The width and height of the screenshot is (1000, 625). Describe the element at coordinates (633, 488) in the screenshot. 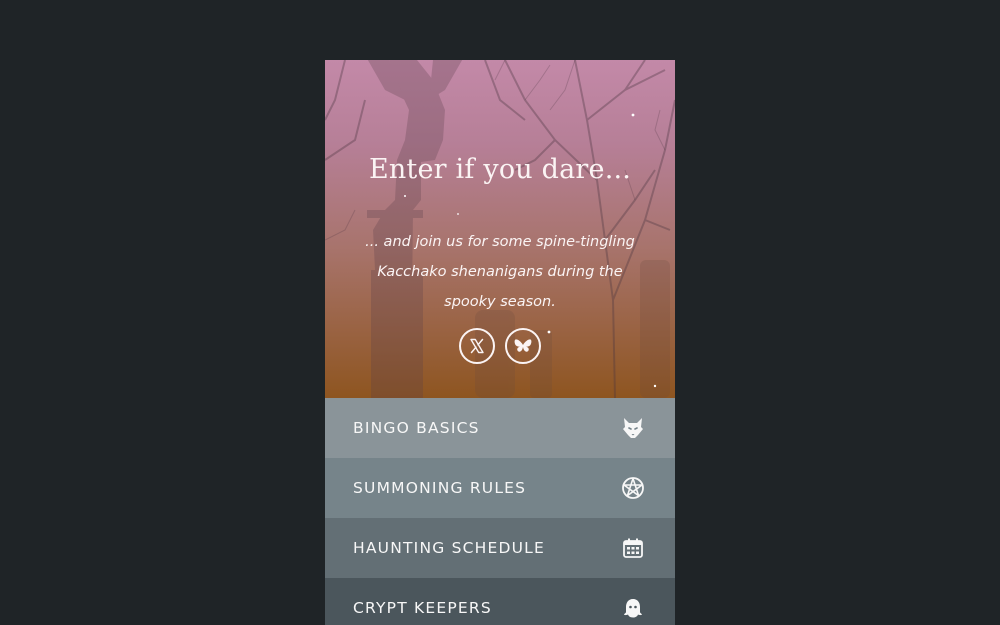

I see `pentagram-icon` at that location.